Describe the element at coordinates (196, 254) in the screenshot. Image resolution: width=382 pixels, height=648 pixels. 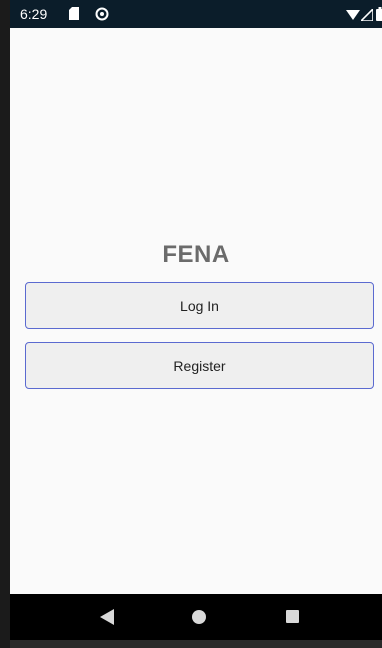
I see `app-title: FENA` at that location.